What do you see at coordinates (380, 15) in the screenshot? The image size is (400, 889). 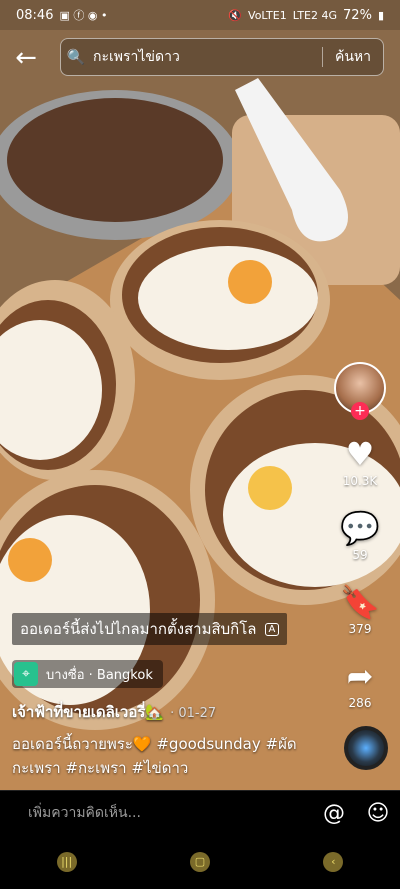 I see `battery-icon: ▮` at bounding box center [380, 15].